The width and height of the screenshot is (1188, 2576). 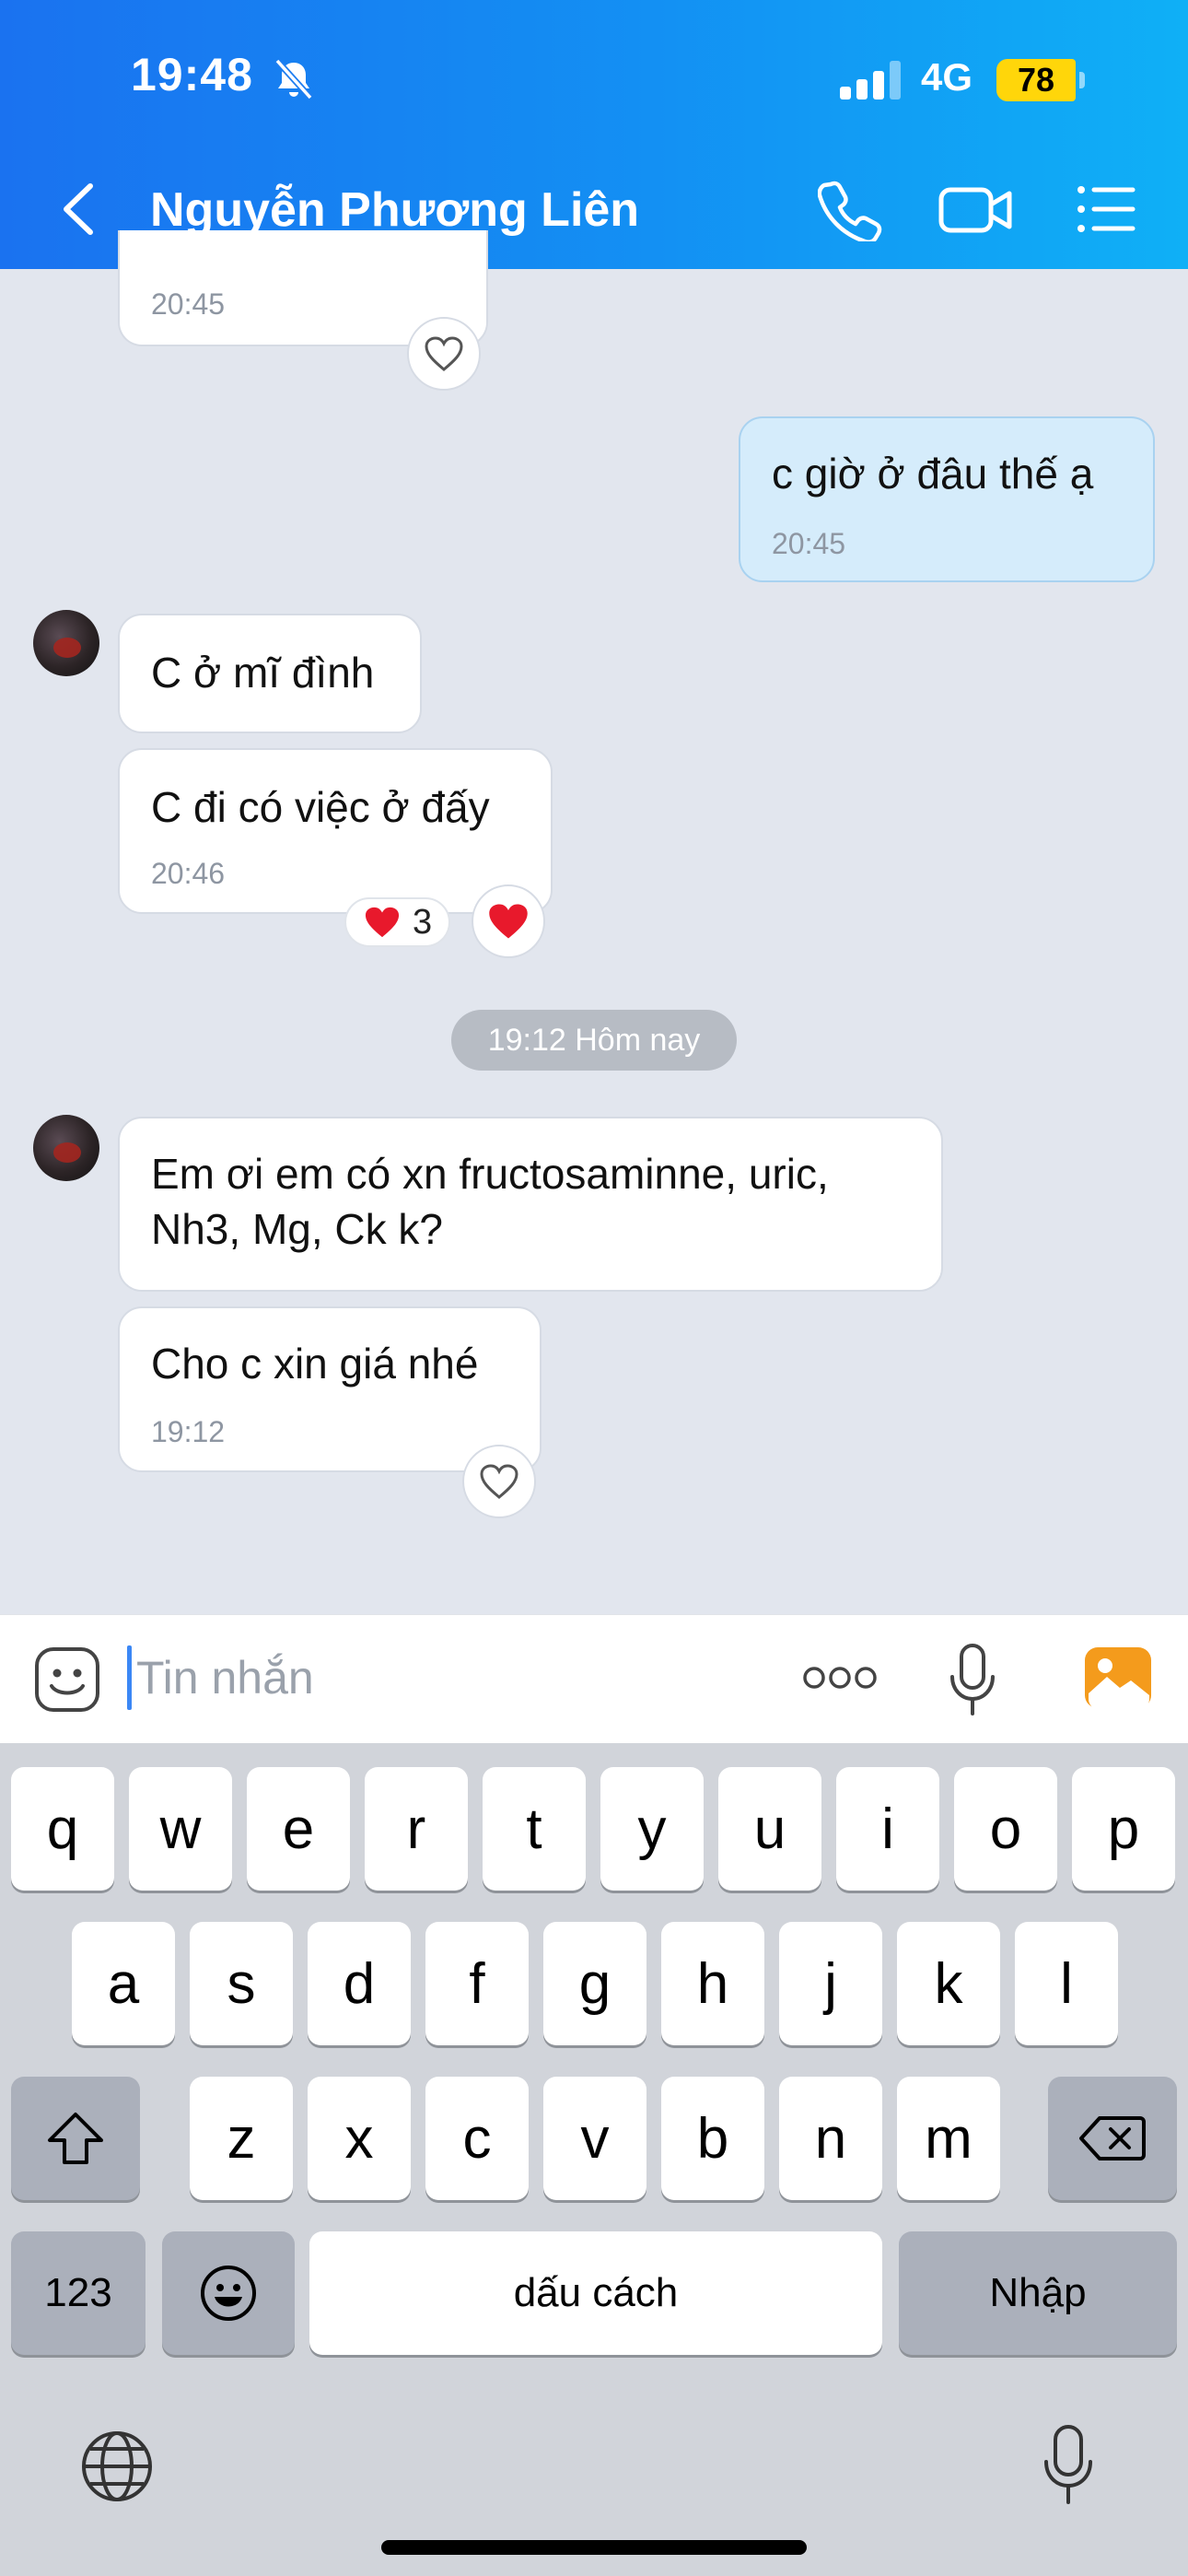 I want to click on emoji-key, so click(x=228, y=2293).